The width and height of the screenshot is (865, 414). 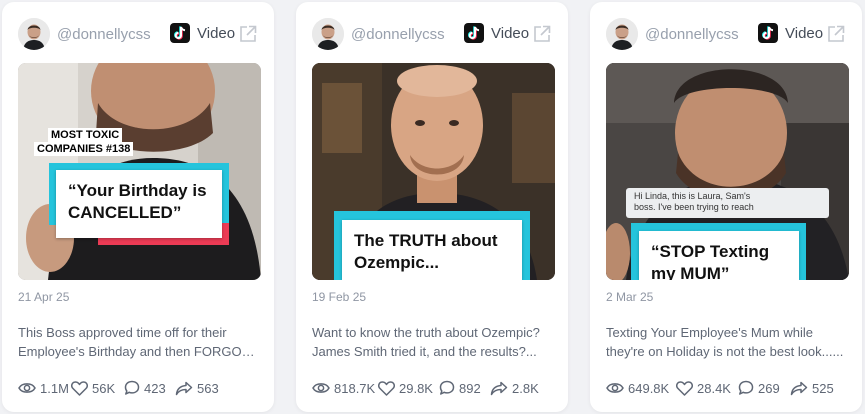 I want to click on caption-line: CANCELLED”, so click(x=125, y=212).